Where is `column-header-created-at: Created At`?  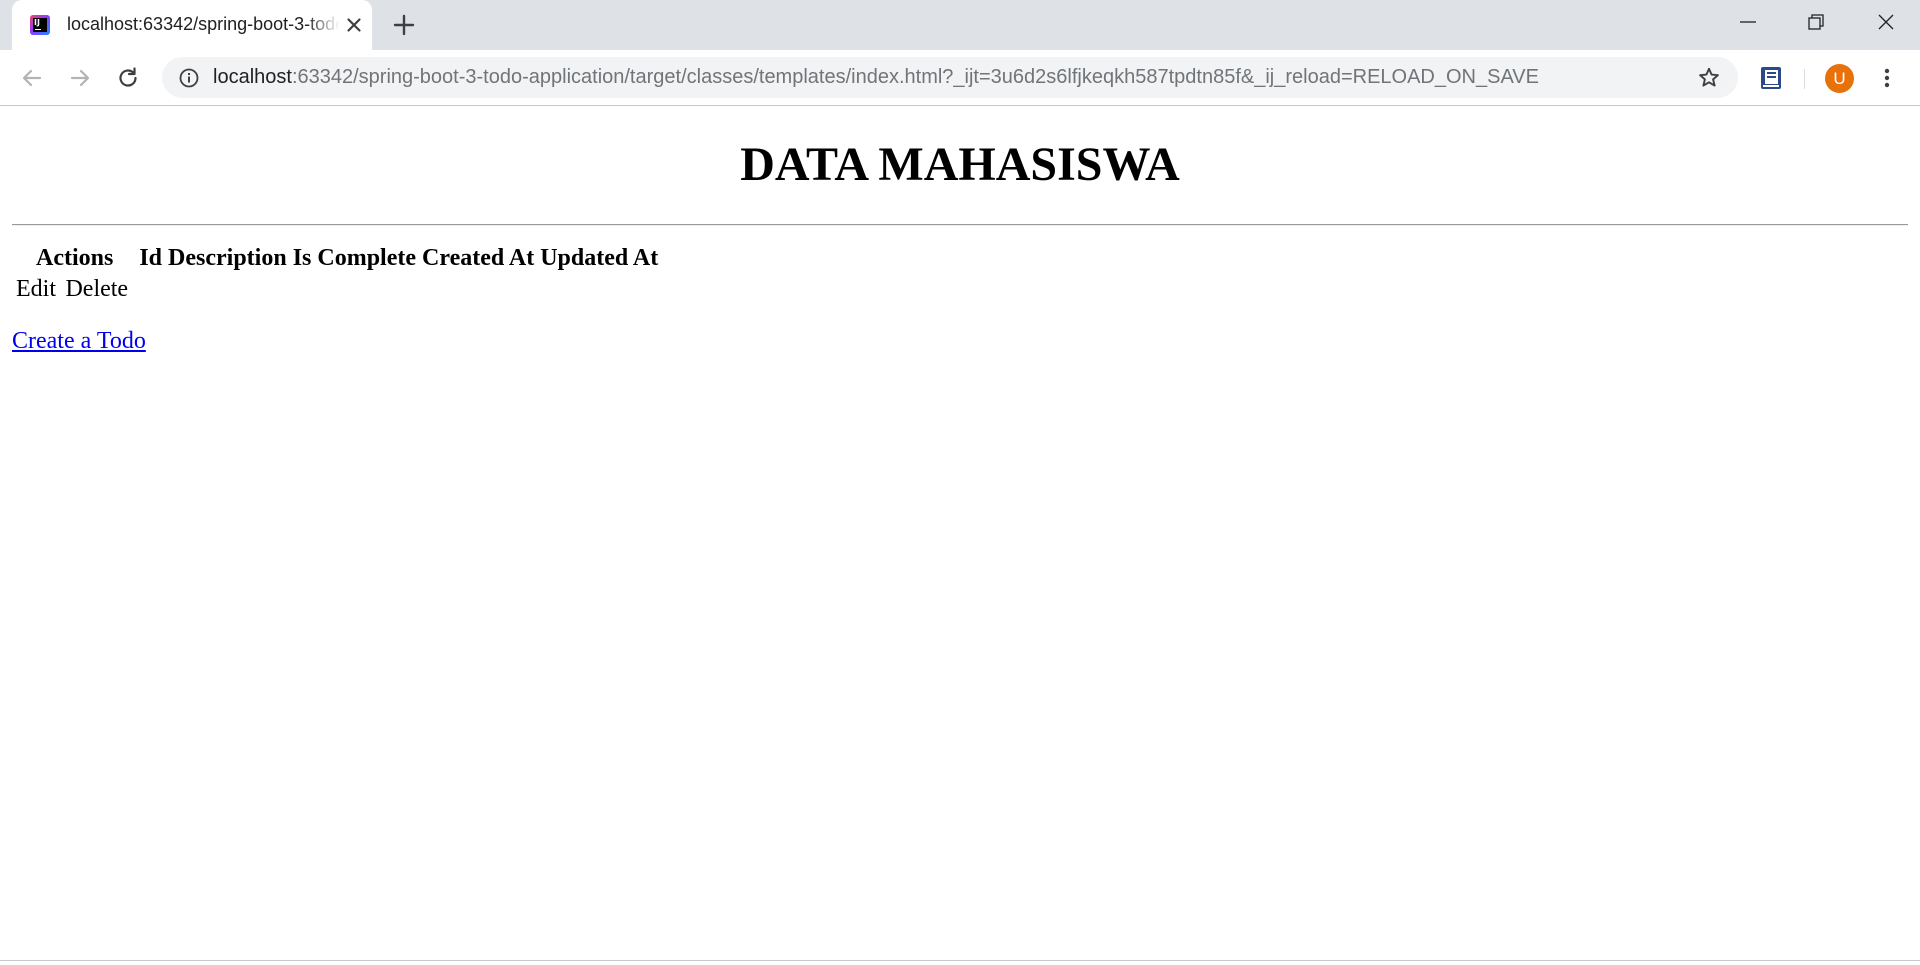 column-header-created-at: Created At is located at coordinates (478, 258).